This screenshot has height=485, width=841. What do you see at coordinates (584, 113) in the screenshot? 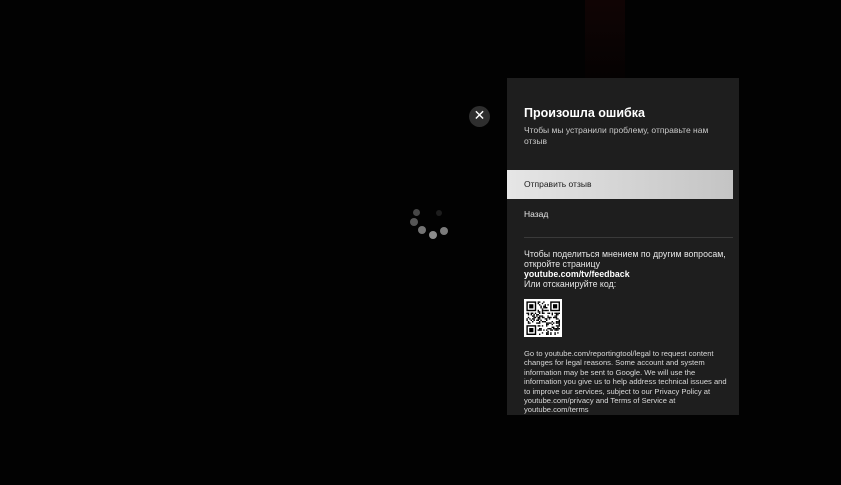
I see `dialog-title: Произошла ошибка` at bounding box center [584, 113].